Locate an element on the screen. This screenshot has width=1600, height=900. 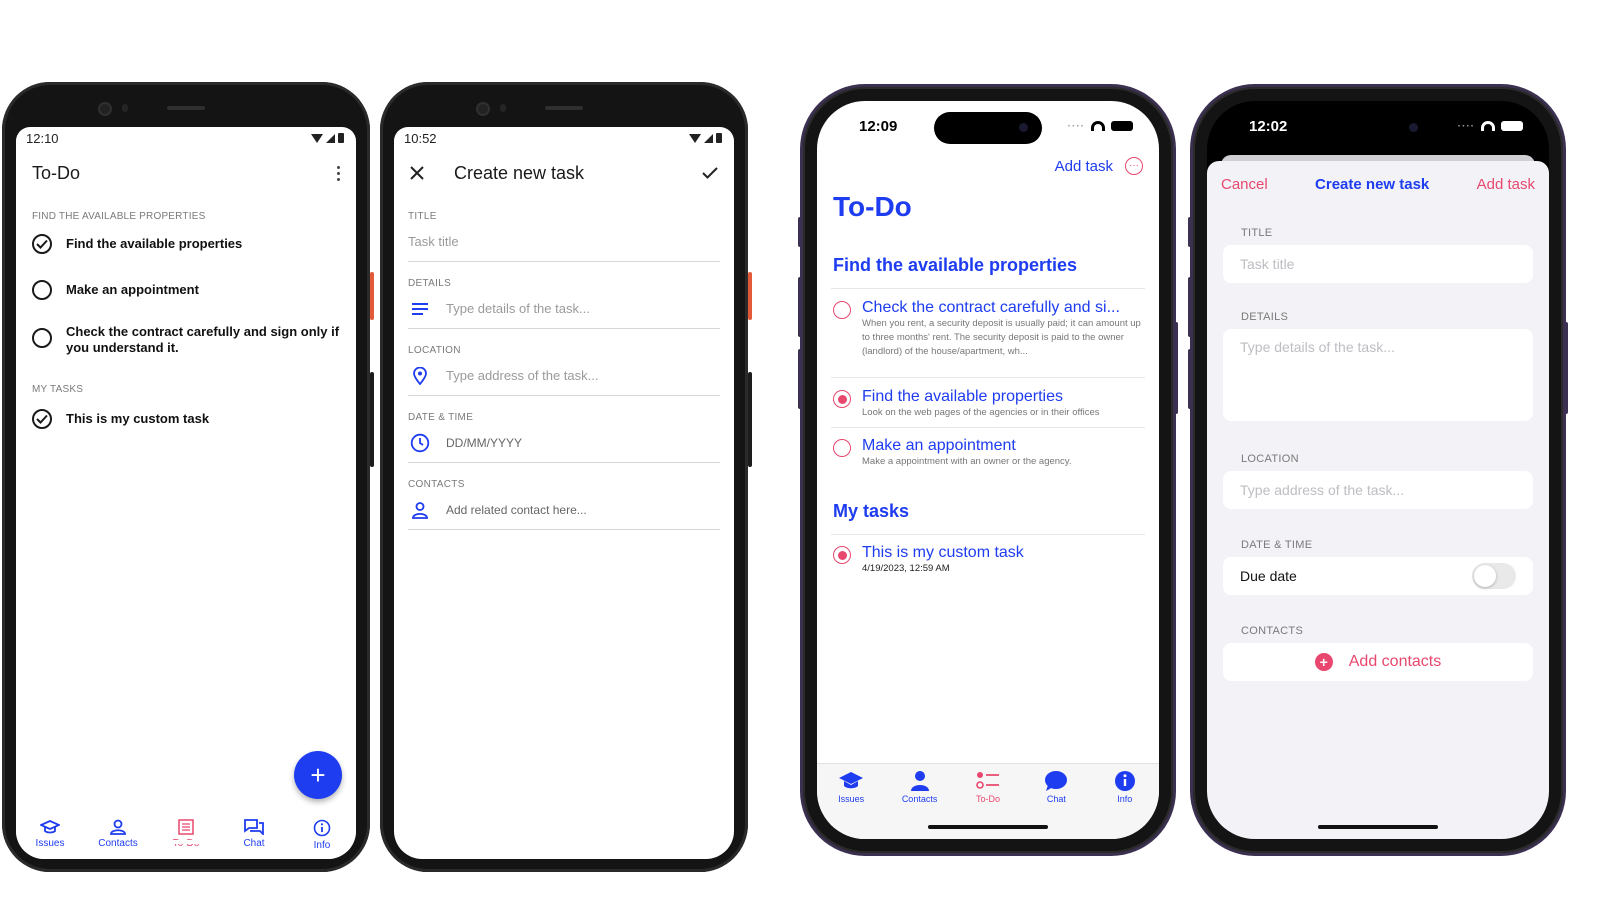
mute-switch is located at coordinates (800, 232).